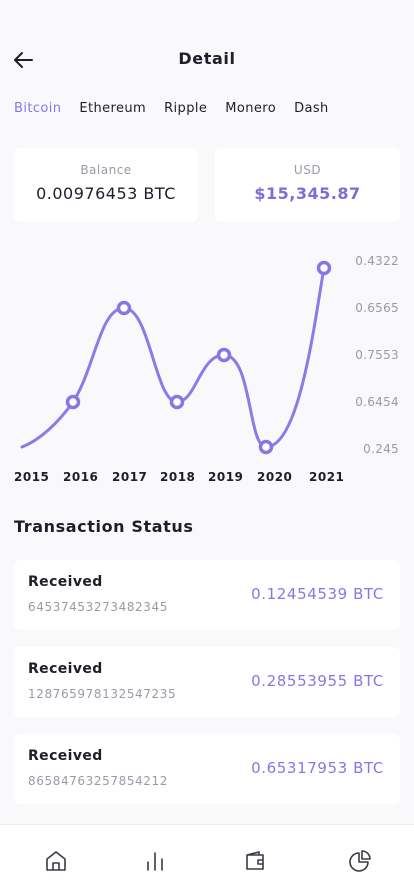 This screenshot has height=896, width=414. What do you see at coordinates (106, 193) in the screenshot?
I see `balance-value: 0.00976453 BTC` at bounding box center [106, 193].